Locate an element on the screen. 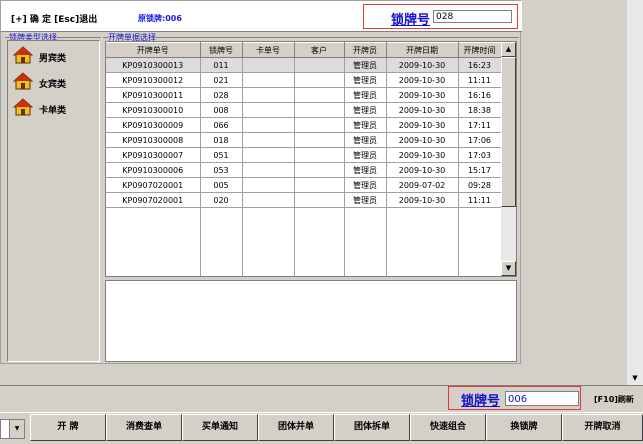  table-row: KP0910300010 008 管理员 2009-10-30 18:38 is located at coordinates (304, 110).